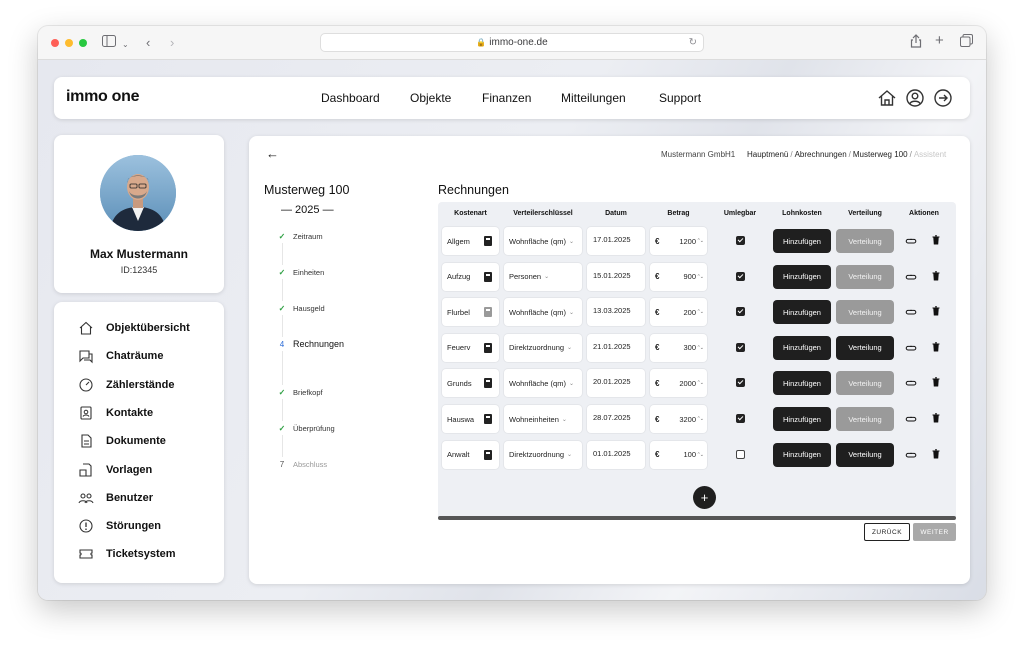  What do you see at coordinates (616, 241) in the screenshot?
I see `datum-input: 17.01.2025` at bounding box center [616, 241].